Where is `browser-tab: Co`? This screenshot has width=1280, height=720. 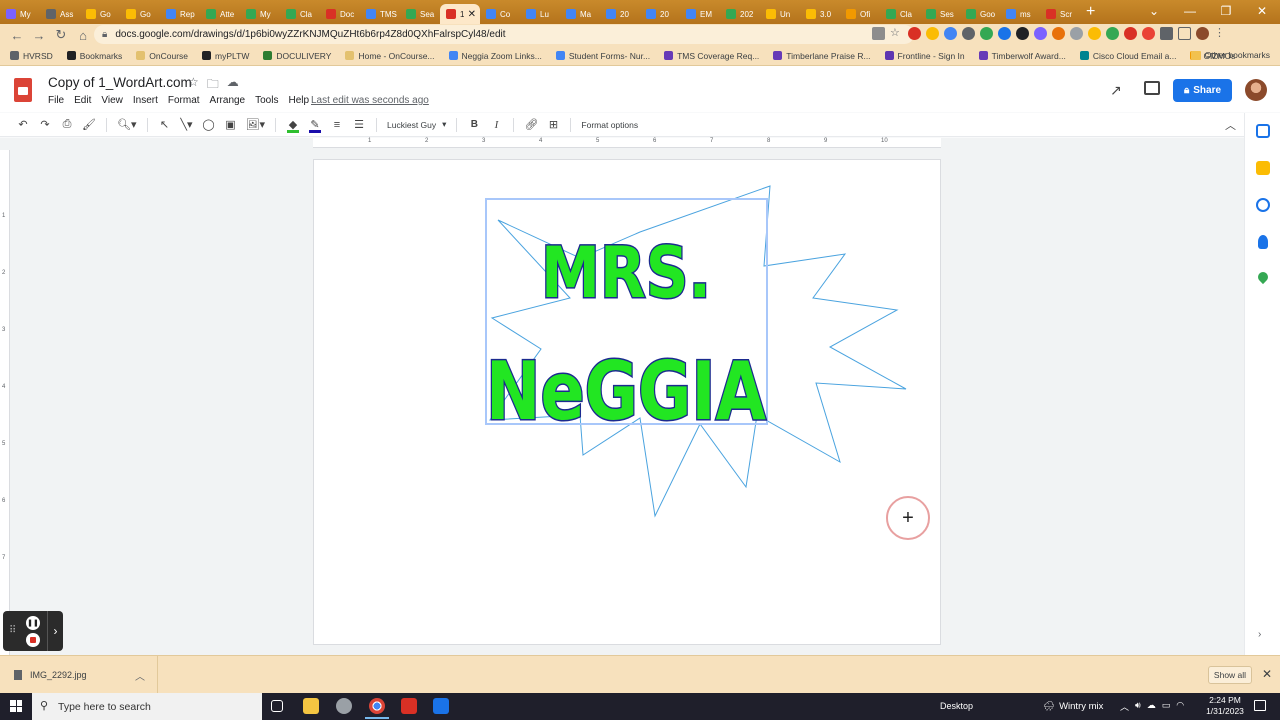 browser-tab: Co is located at coordinates (500, 14).